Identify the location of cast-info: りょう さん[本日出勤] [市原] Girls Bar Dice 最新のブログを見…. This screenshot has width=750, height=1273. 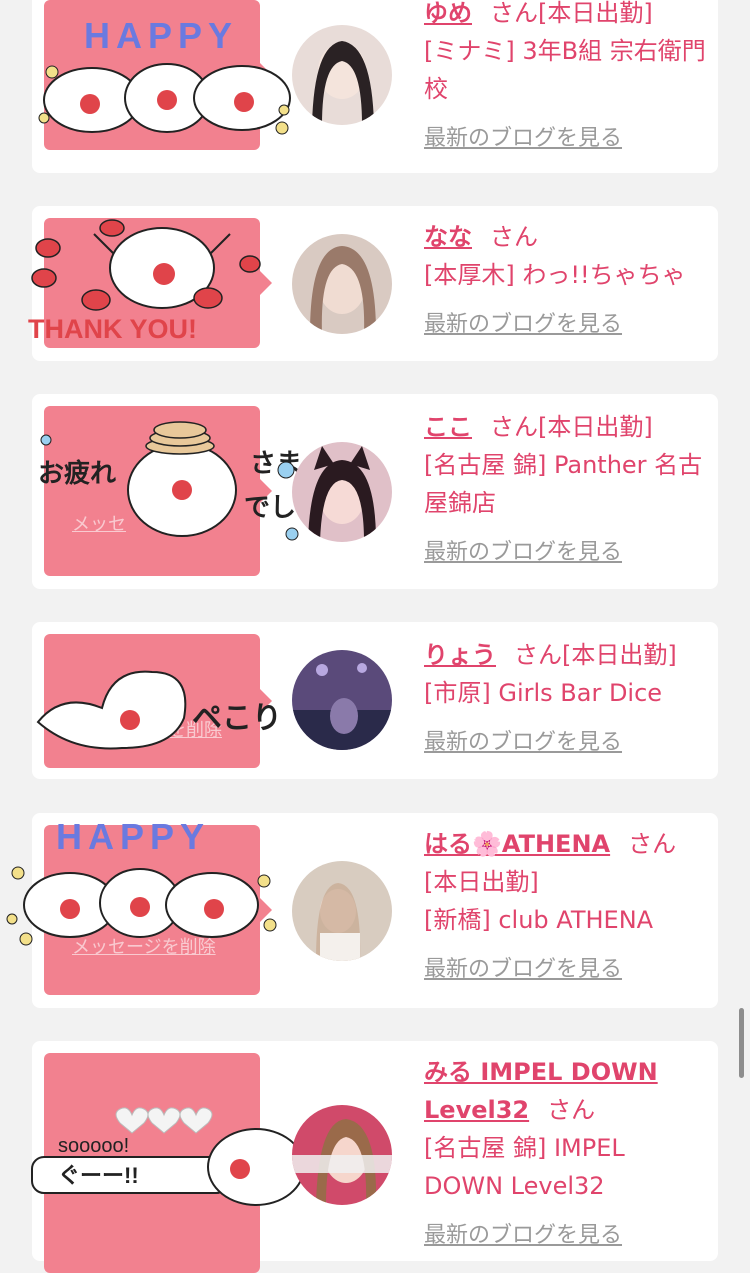
(566, 699).